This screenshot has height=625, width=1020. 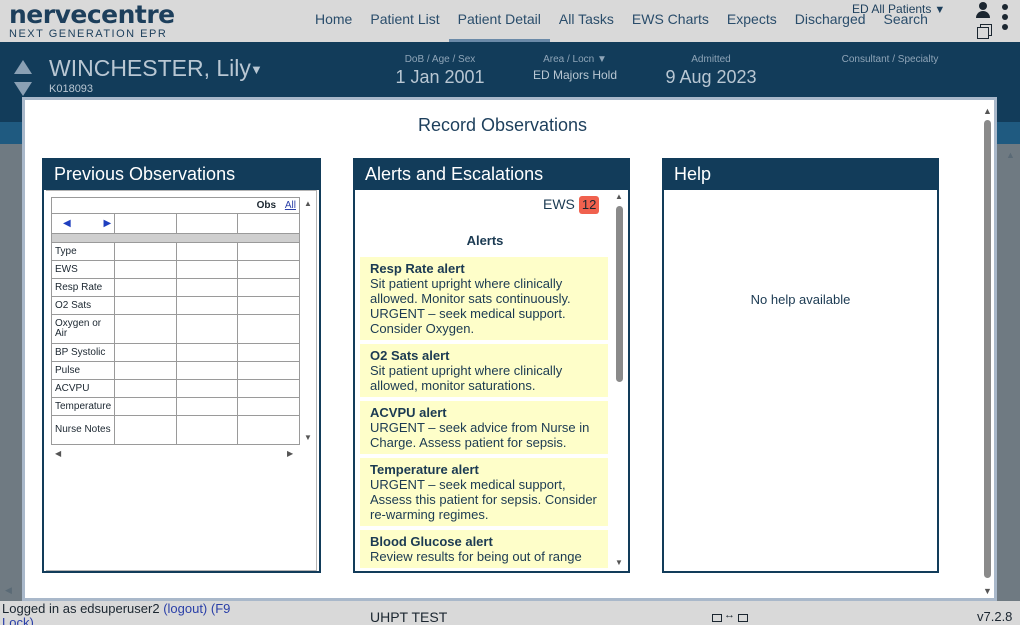 What do you see at coordinates (711, 77) in the screenshot?
I see `admitted-value: 9 Aug 2023` at bounding box center [711, 77].